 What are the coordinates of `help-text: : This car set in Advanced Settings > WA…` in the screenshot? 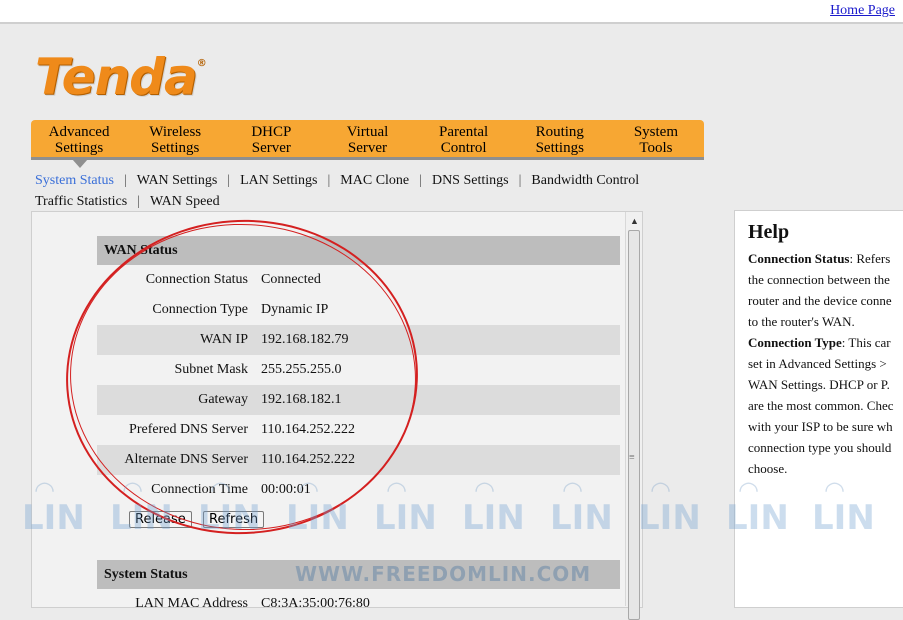 It's located at (821, 405).